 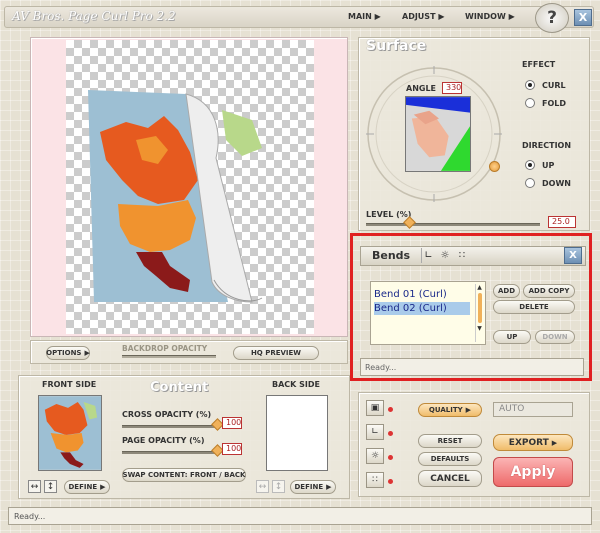 I want to click on up-label: UP, so click(x=512, y=337).